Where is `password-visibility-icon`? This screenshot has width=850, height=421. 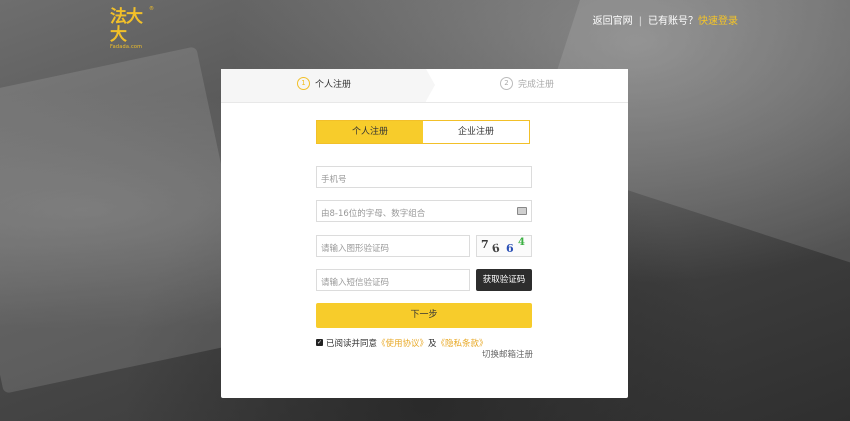 password-visibility-icon is located at coordinates (522, 211).